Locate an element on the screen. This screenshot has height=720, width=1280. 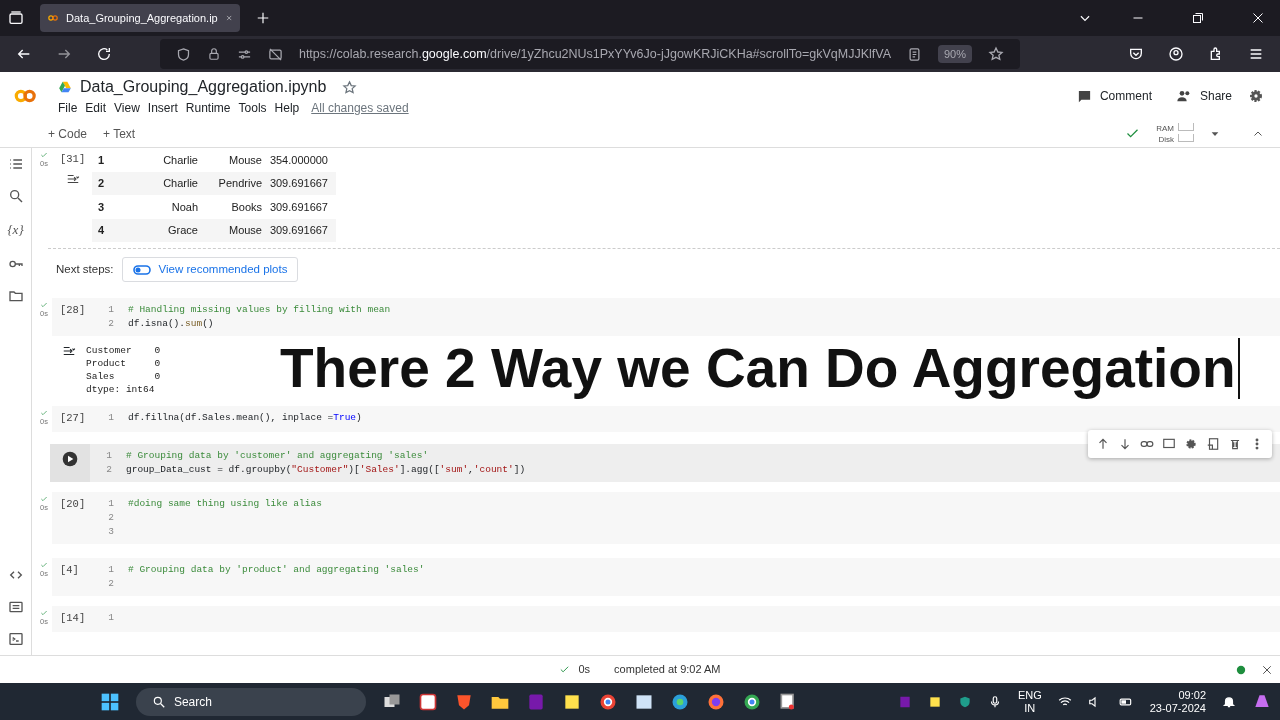
code-line: # Handling missing values by filling with mean is located at coordinates (259, 310).